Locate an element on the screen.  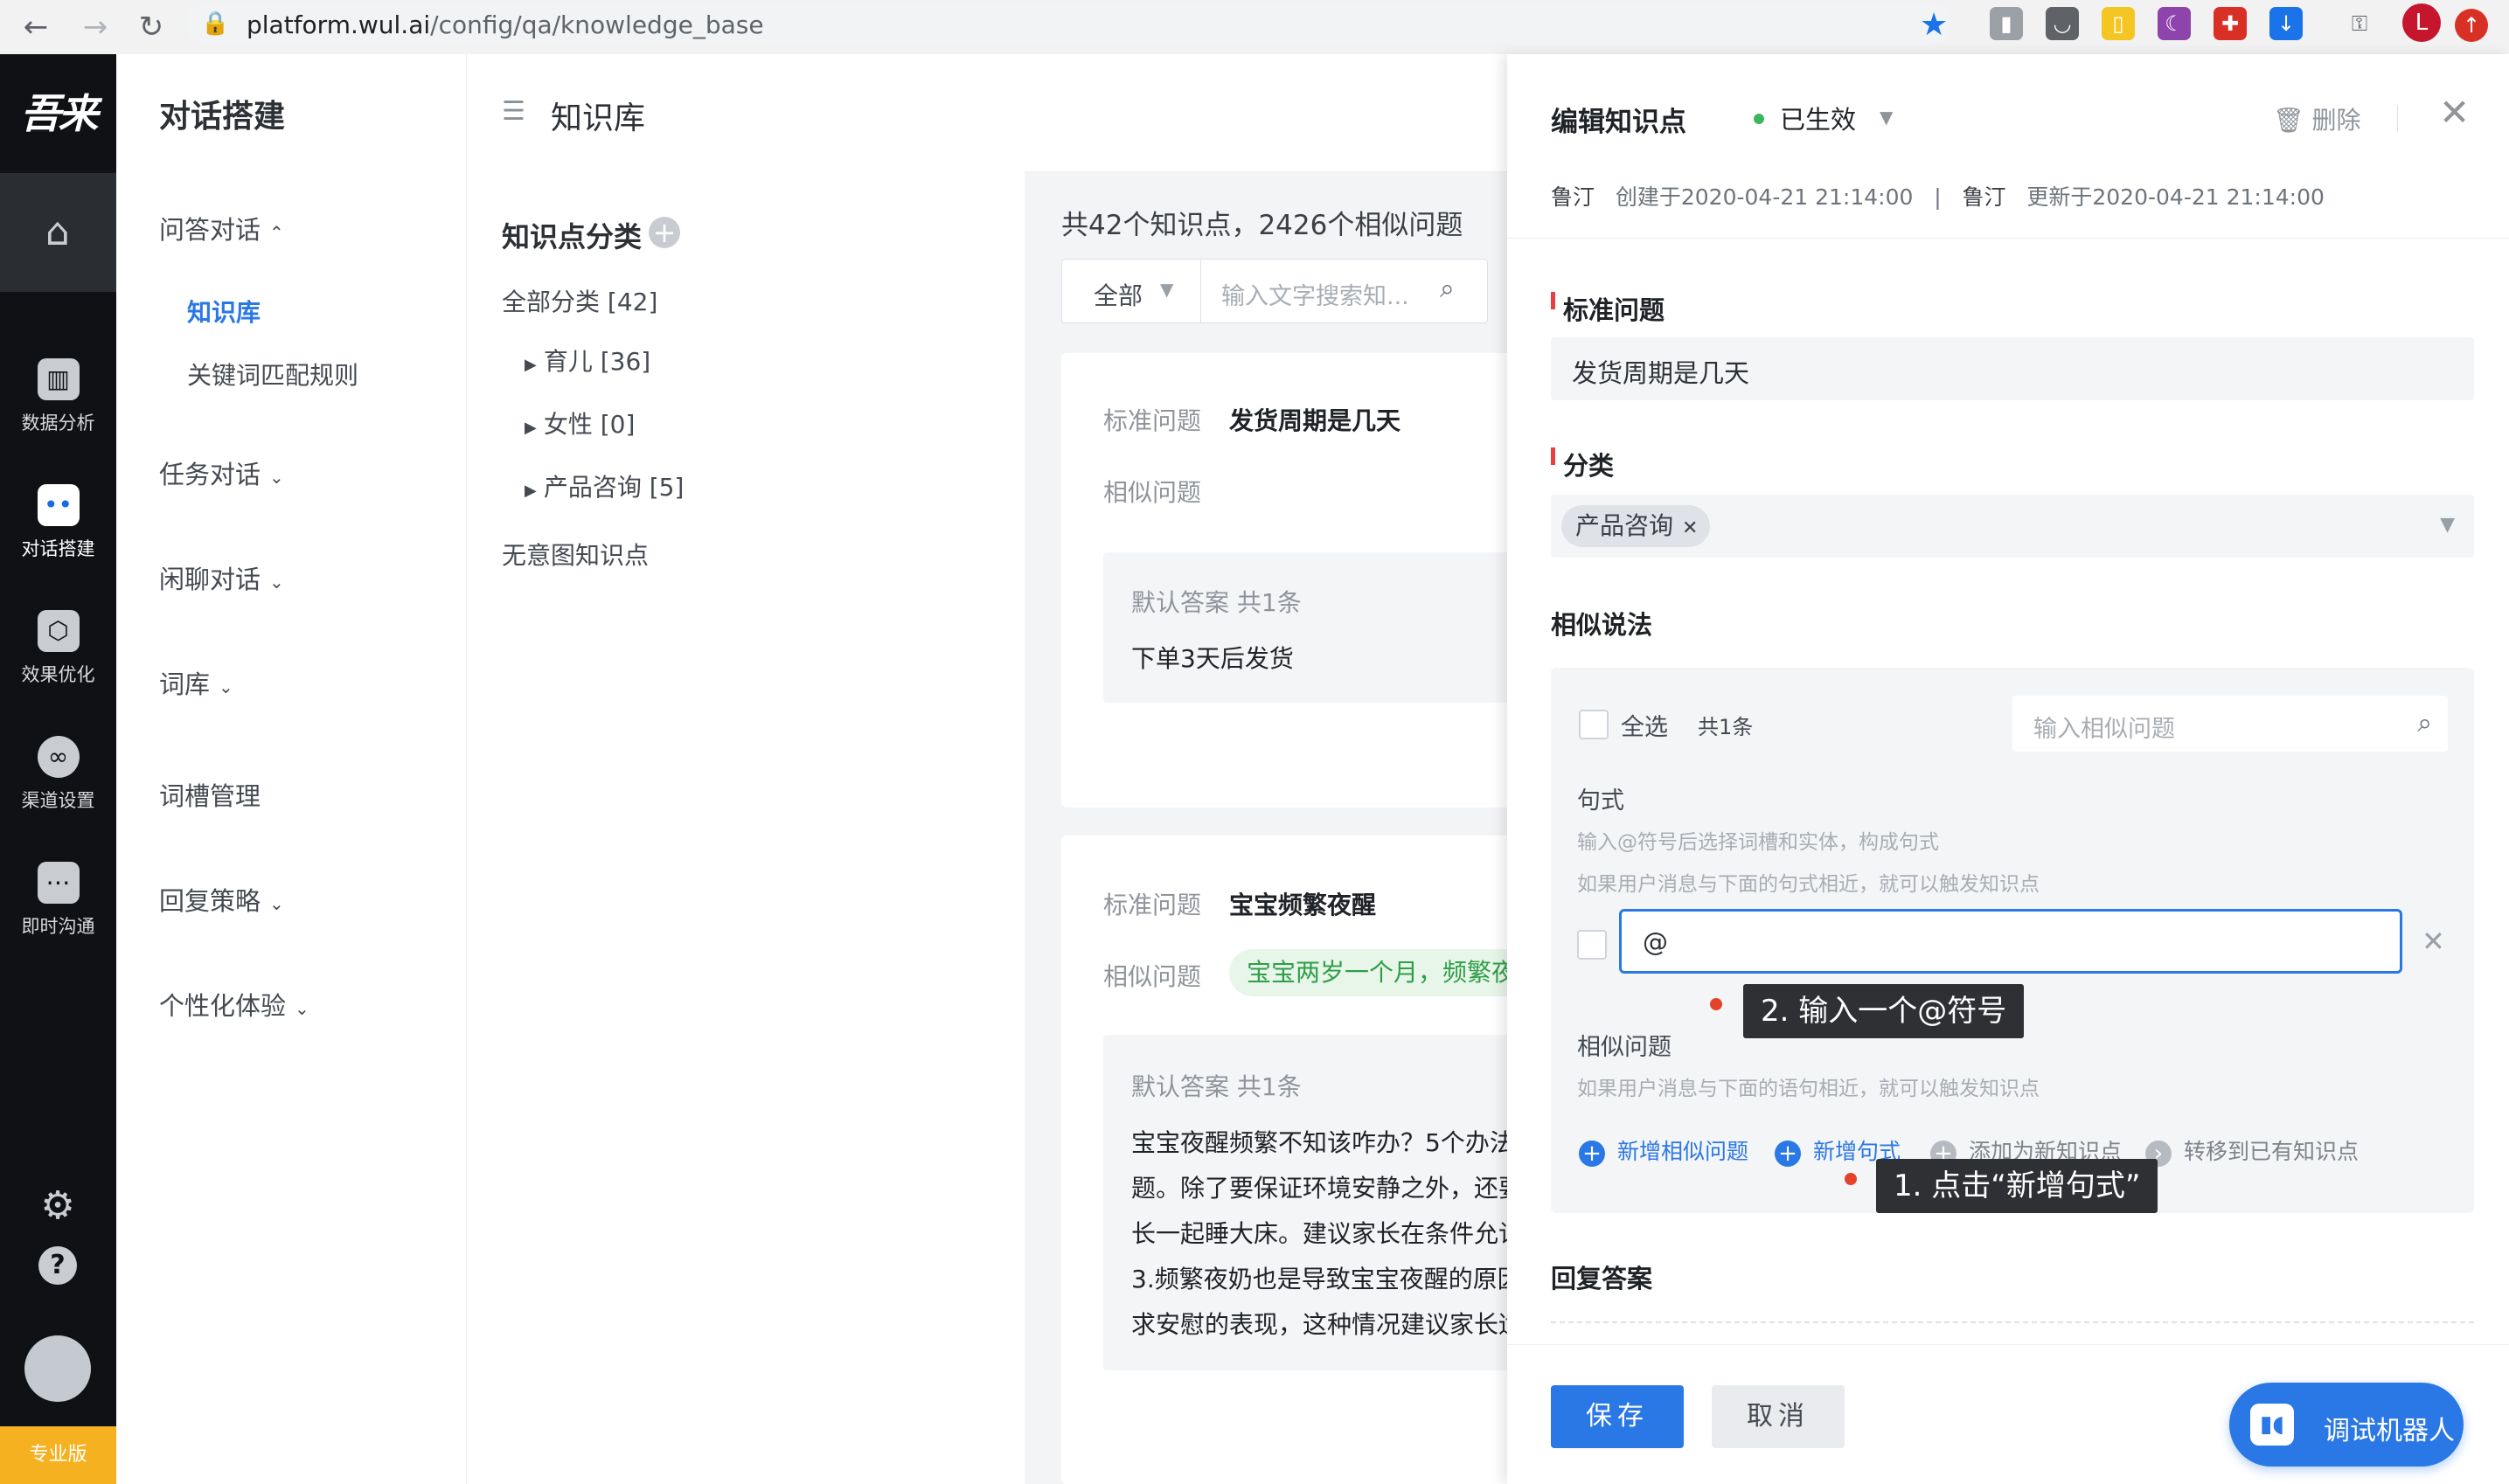
sidebar-group-label: 问答对话 is located at coordinates (210, 230).